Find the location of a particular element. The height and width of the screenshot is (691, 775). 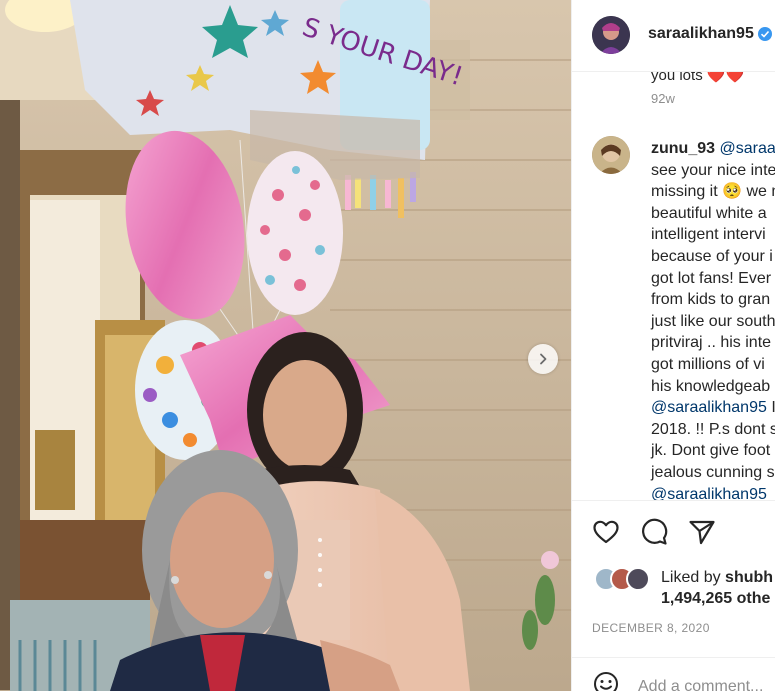

share-icon is located at coordinates (702, 532).